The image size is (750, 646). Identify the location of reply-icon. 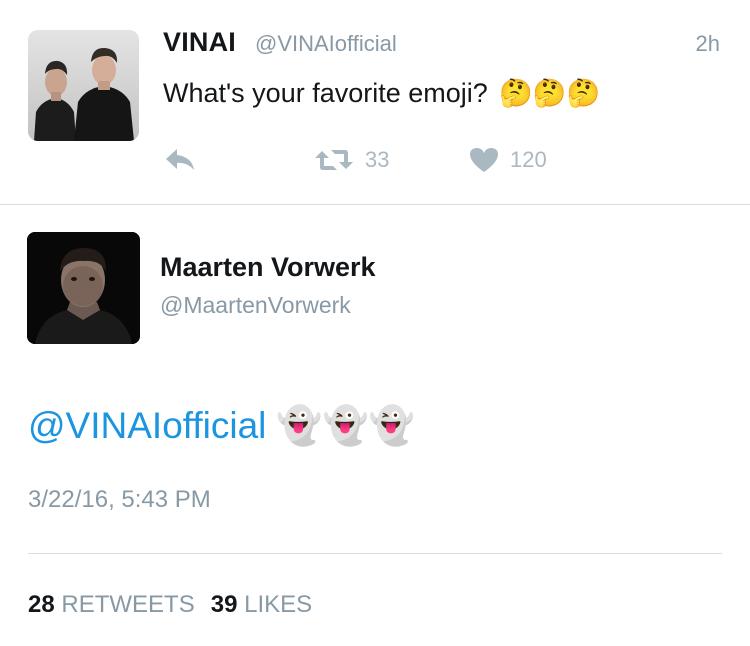
(180, 159).